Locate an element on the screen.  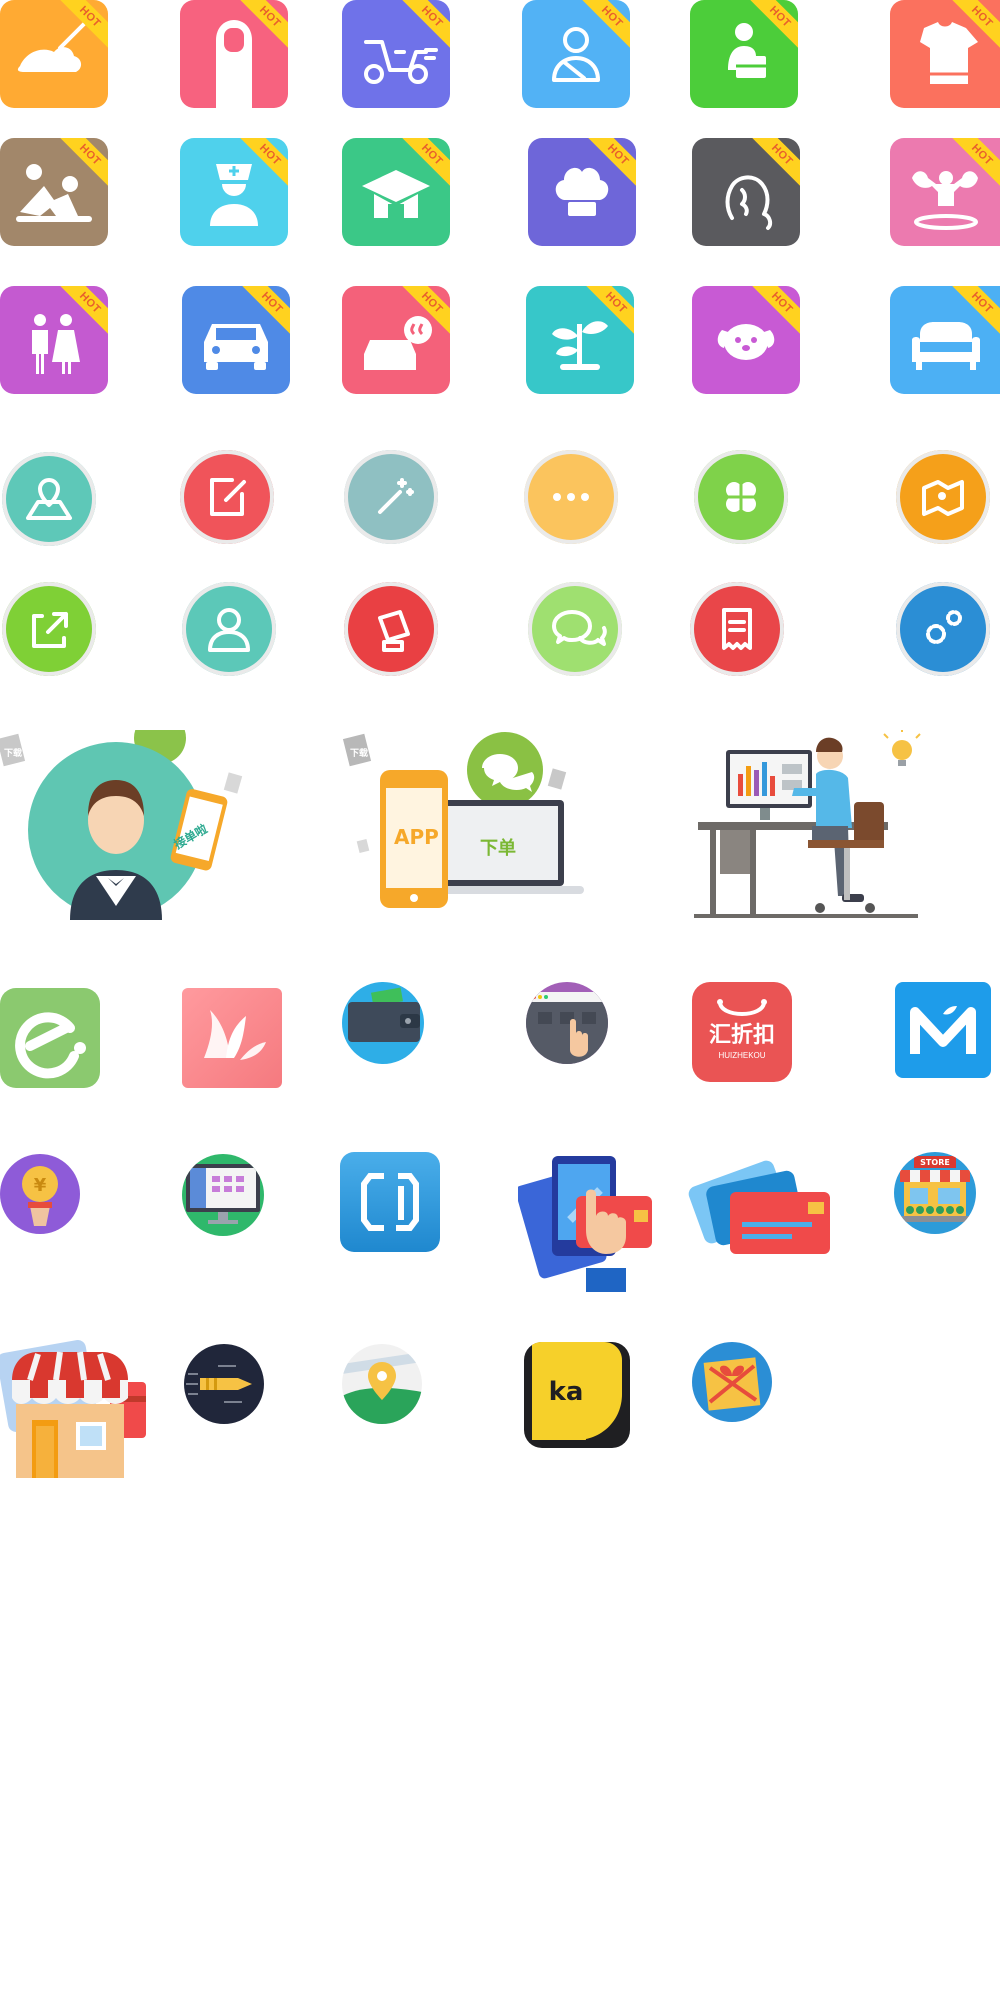
bullet-icon is located at coordinates (219, 1384).